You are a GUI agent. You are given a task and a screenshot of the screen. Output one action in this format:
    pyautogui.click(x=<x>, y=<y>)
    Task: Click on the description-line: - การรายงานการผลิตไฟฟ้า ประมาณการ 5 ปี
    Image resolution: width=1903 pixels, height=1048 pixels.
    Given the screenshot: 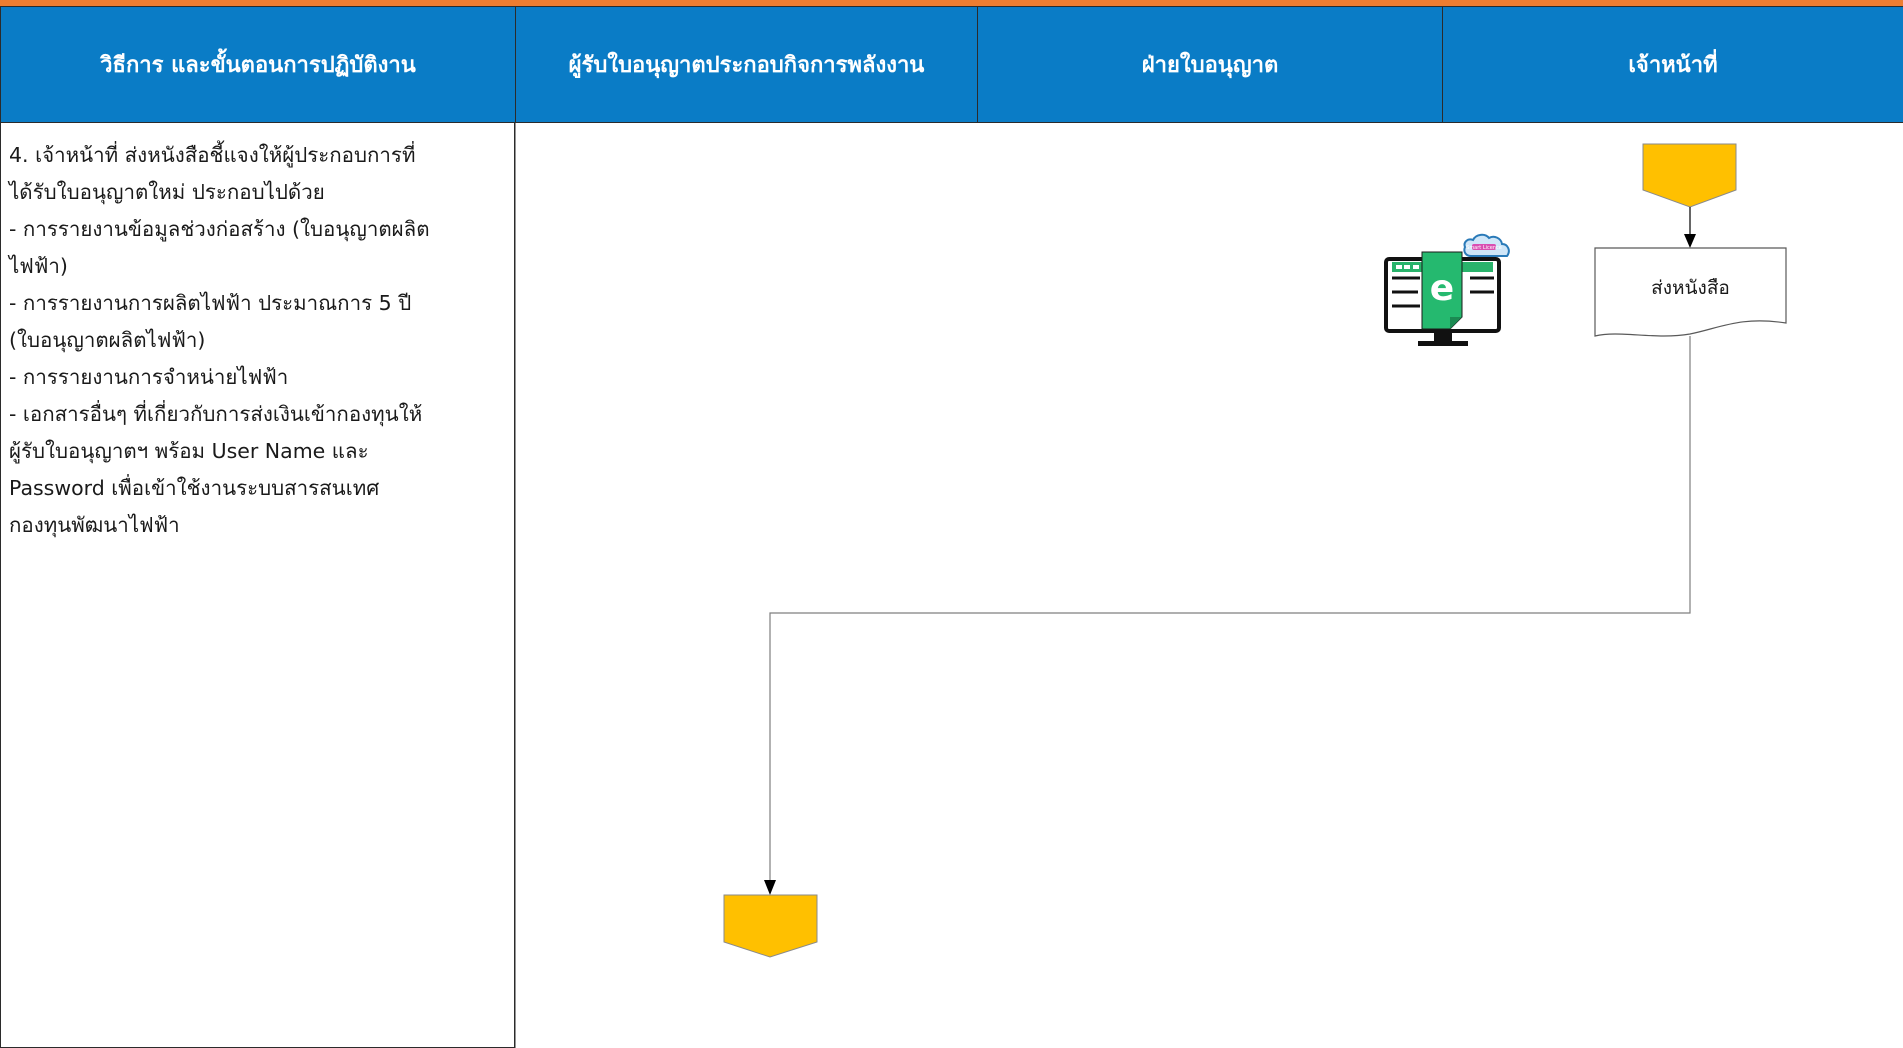 What is the action you would take?
    pyautogui.click(x=210, y=303)
    